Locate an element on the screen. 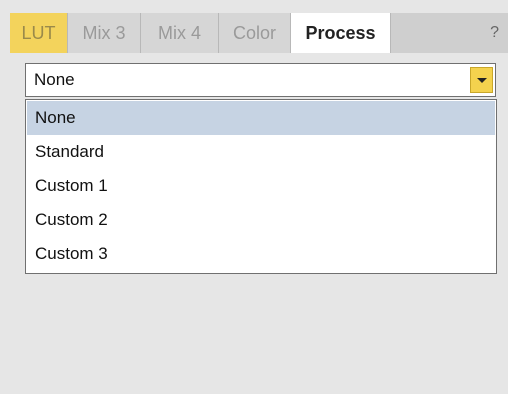 This screenshot has height=394, width=508. help-button: ? is located at coordinates (494, 33).